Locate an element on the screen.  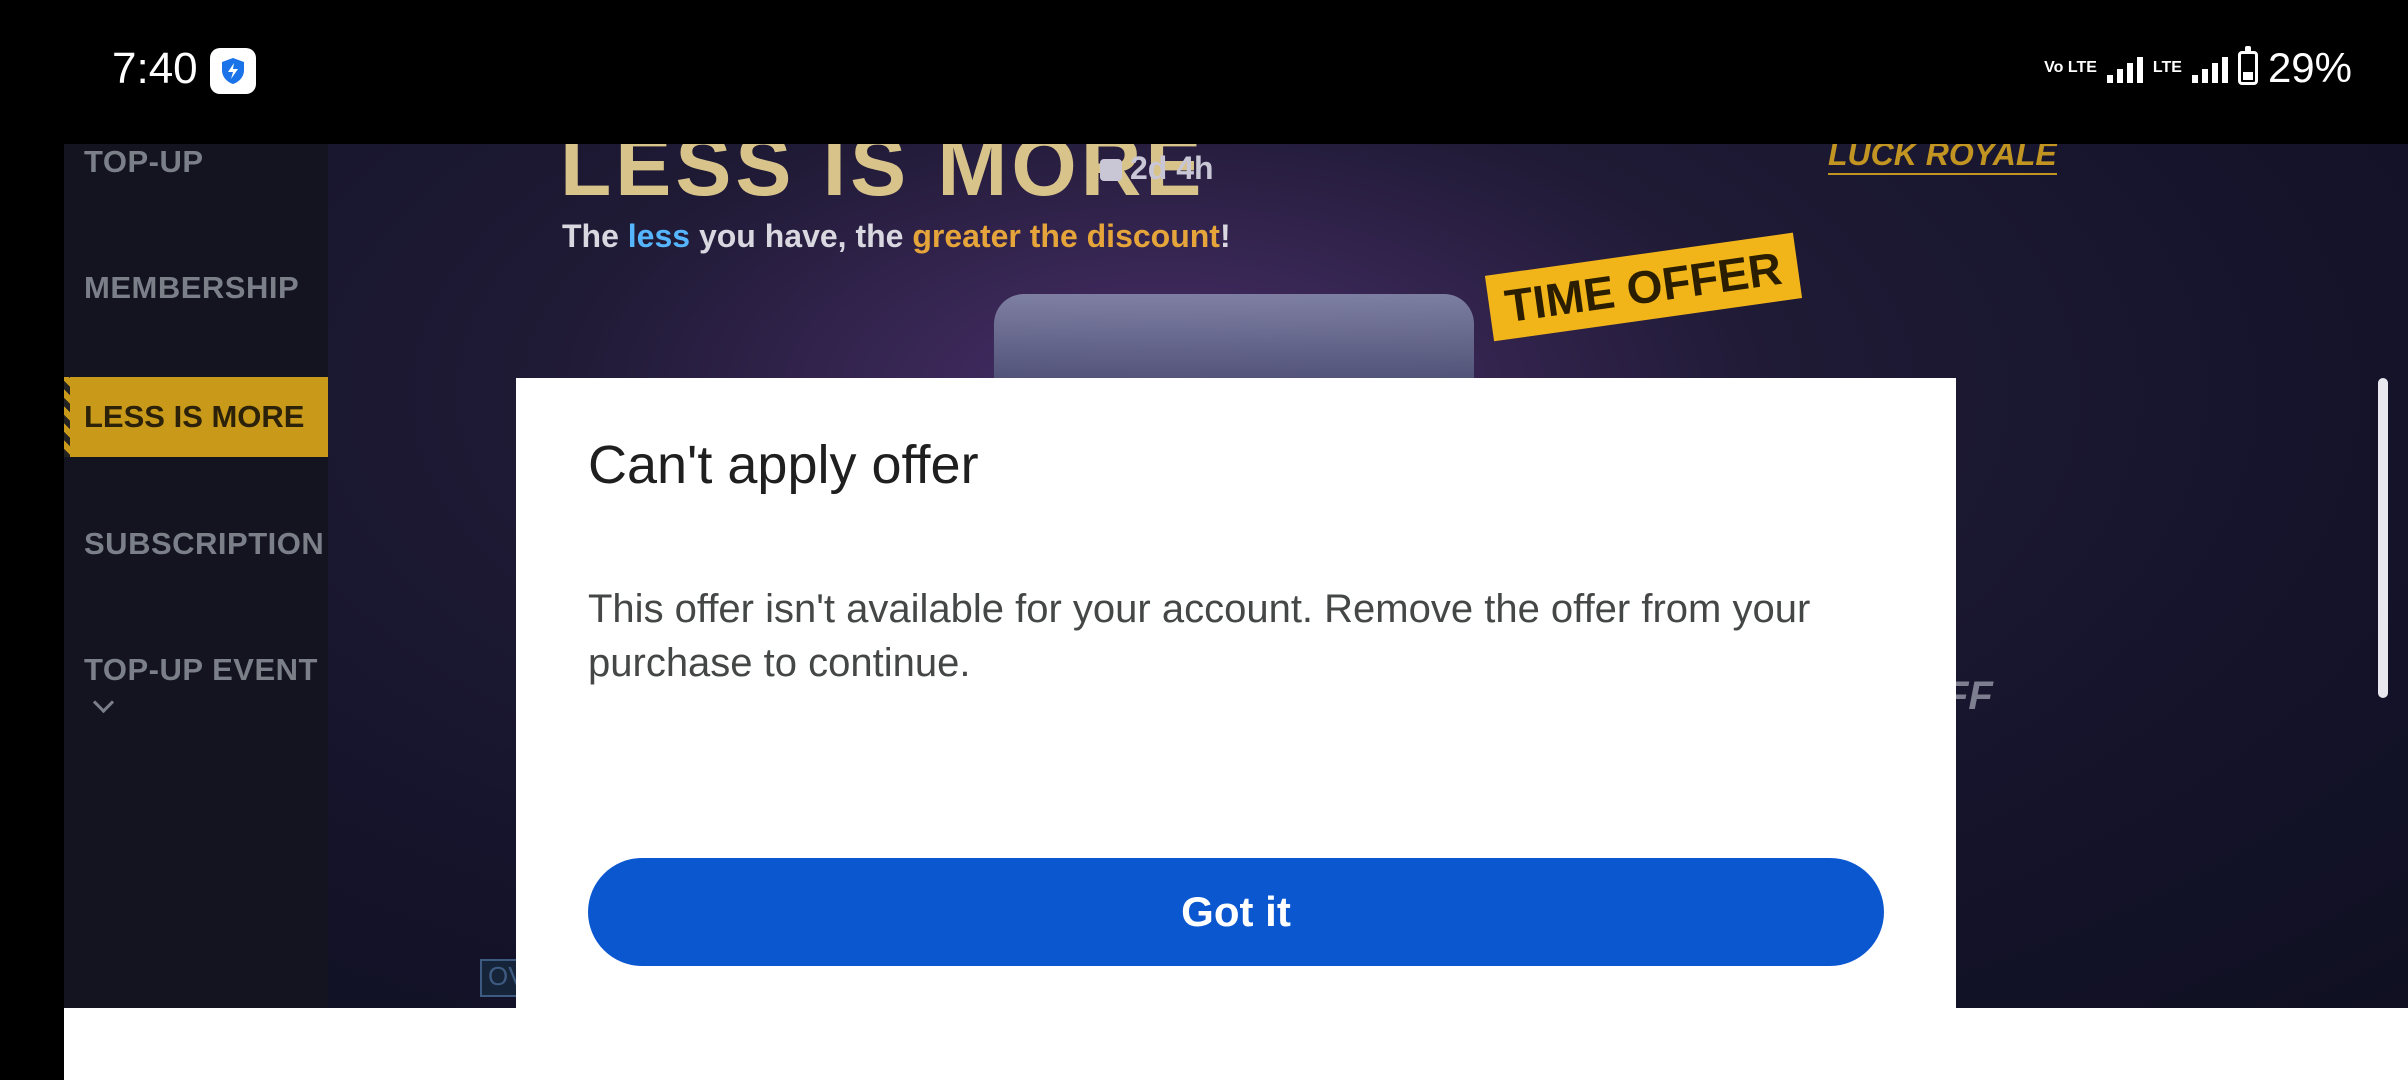
signal-icon is located at coordinates (2124, 68).